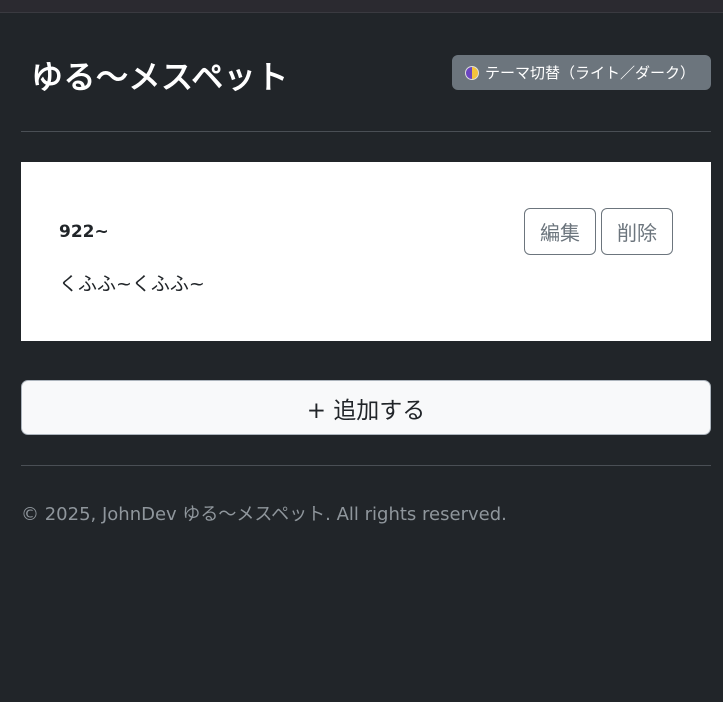 This screenshot has height=702, width=723. Describe the element at coordinates (471, 72) in the screenshot. I see `half-moon-icon` at that location.